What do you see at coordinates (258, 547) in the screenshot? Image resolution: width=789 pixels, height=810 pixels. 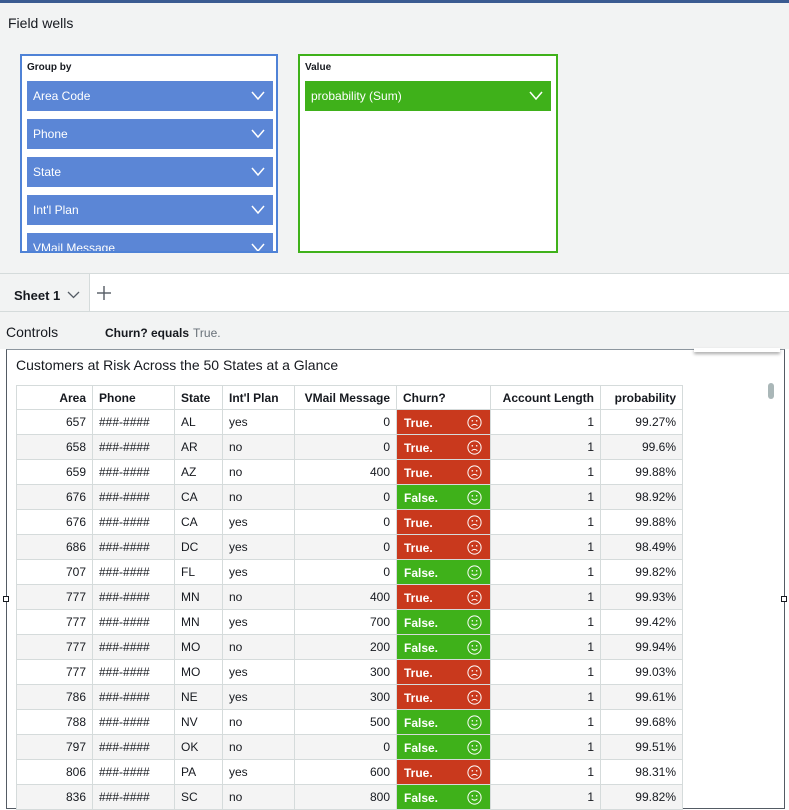 I see `table-cell: yes` at bounding box center [258, 547].